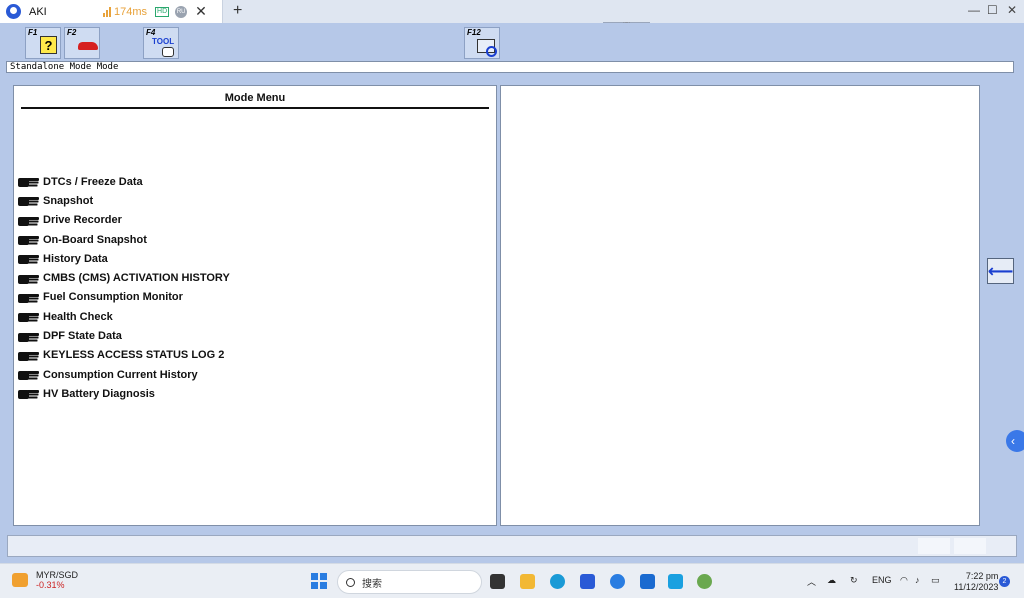  I want to click on tool-icon: TOOL, so click(163, 41).